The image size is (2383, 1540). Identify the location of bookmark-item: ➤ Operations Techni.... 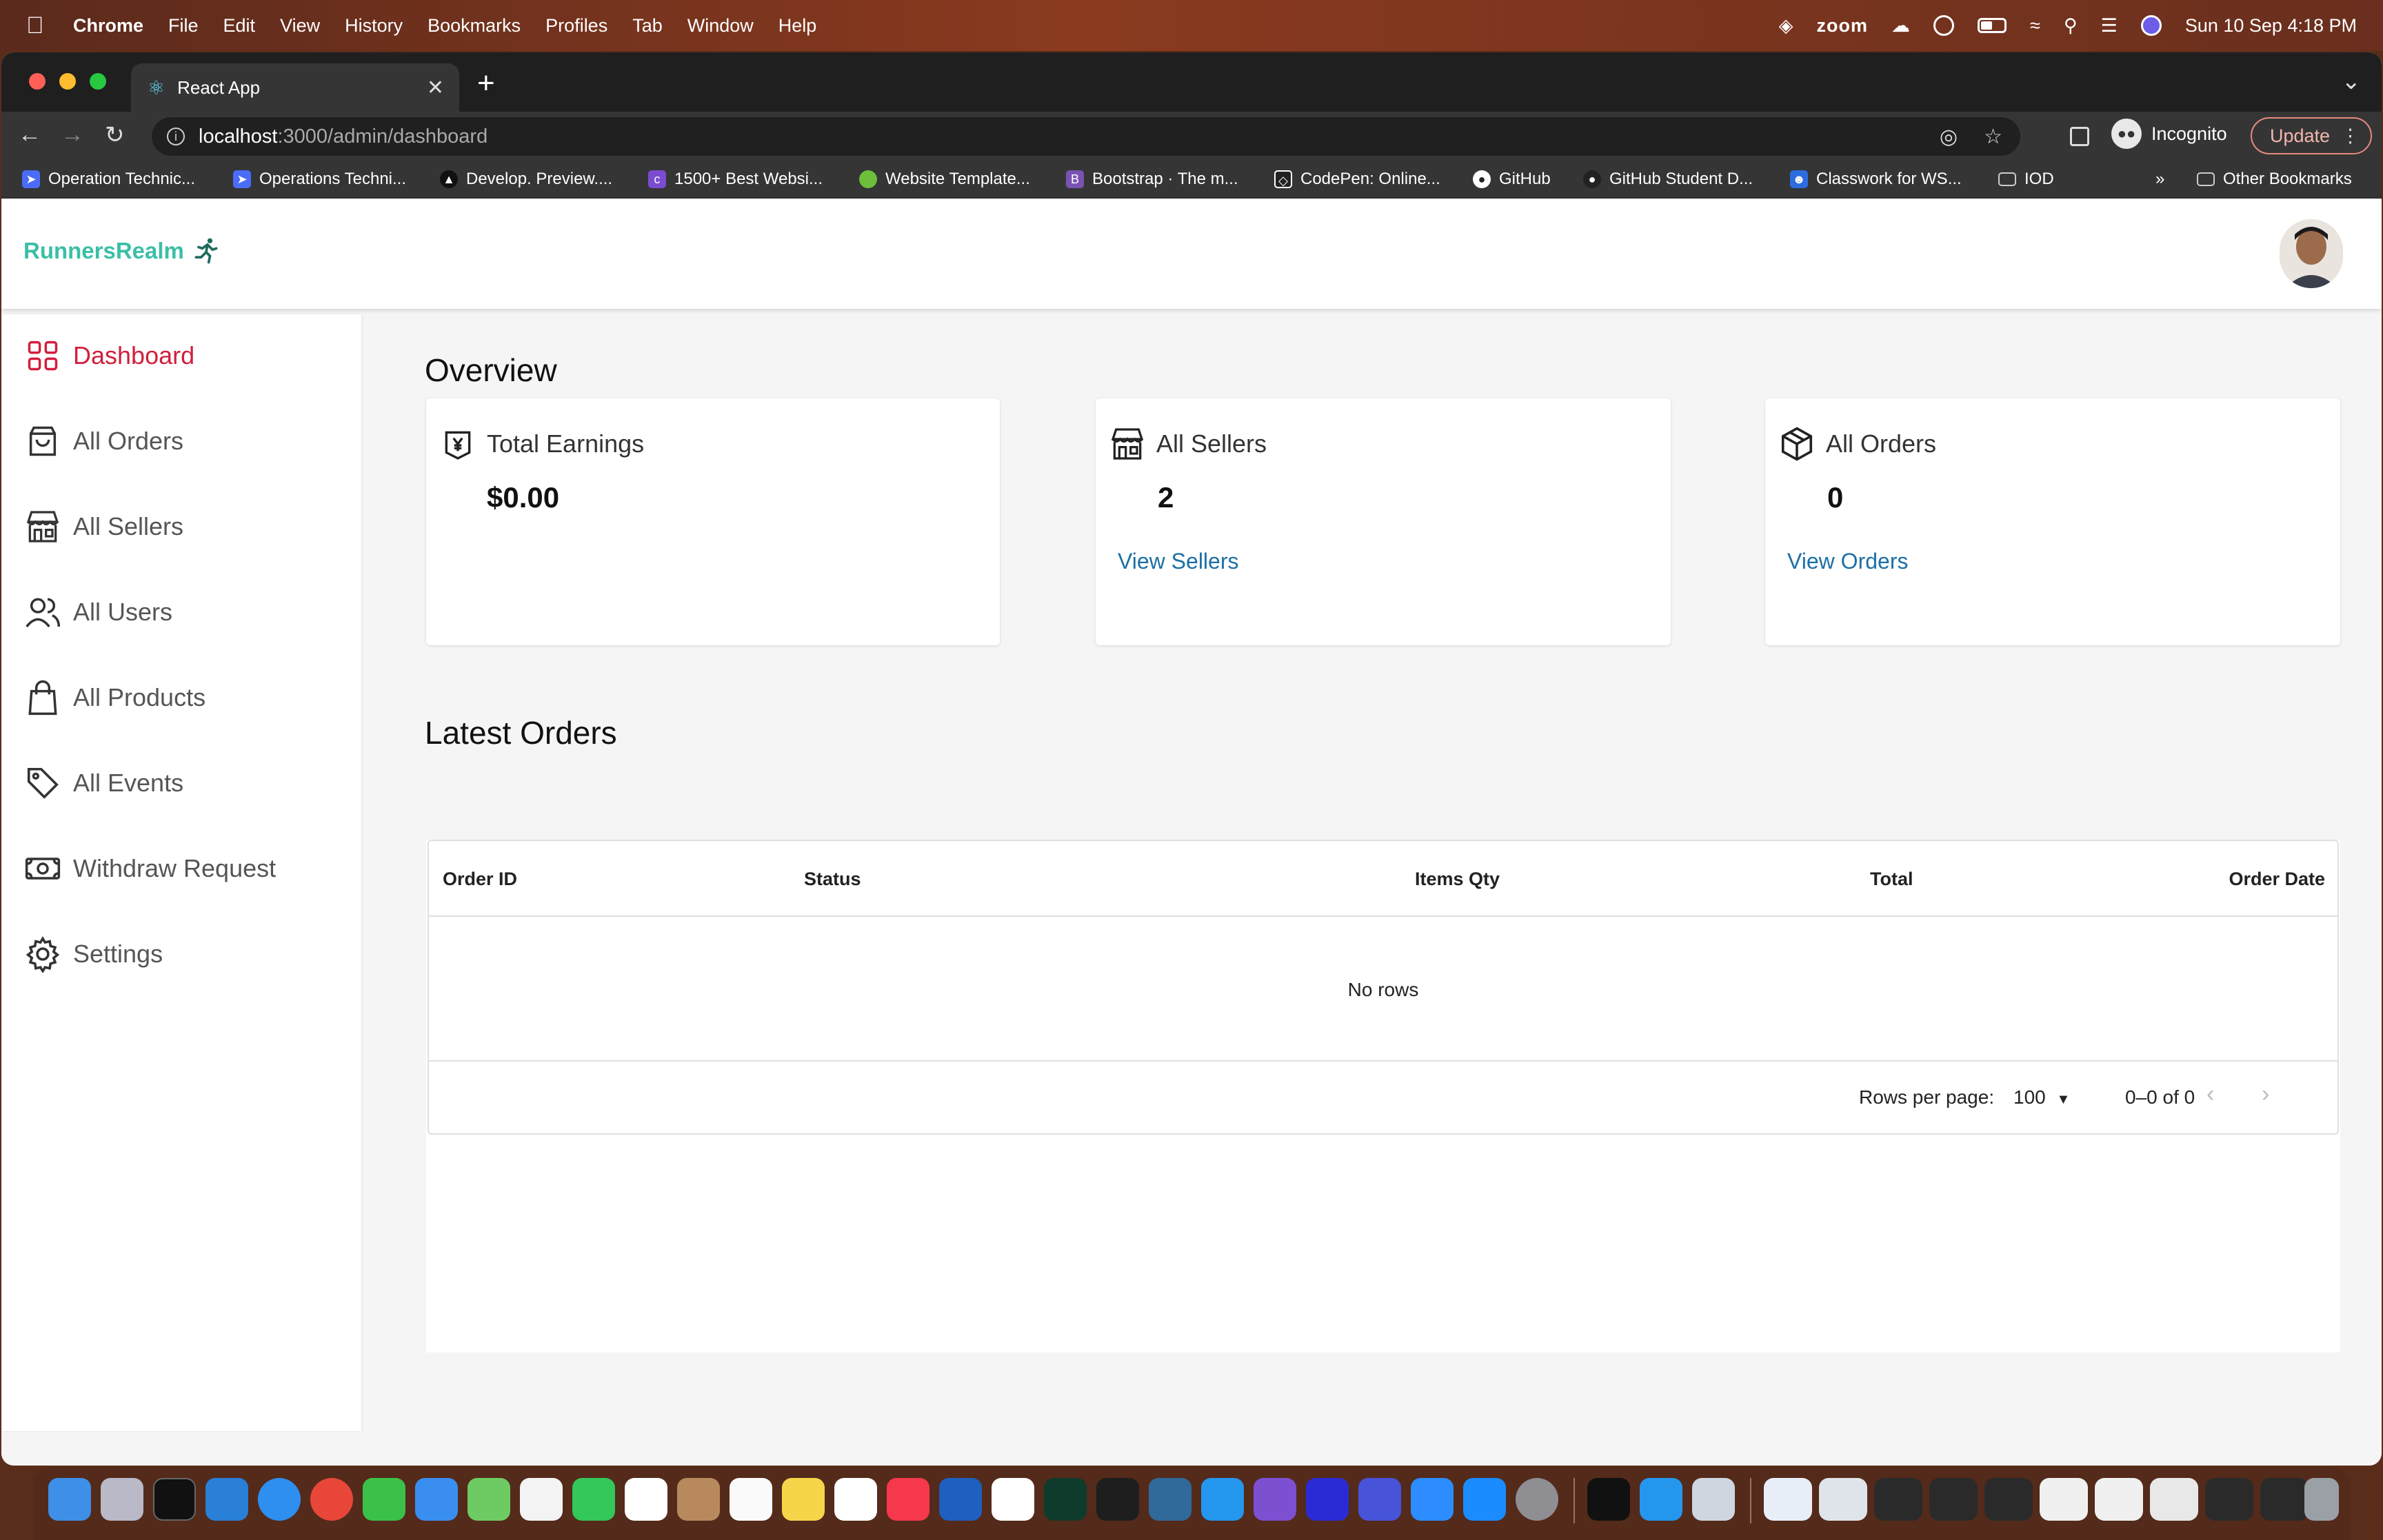
(319, 180).